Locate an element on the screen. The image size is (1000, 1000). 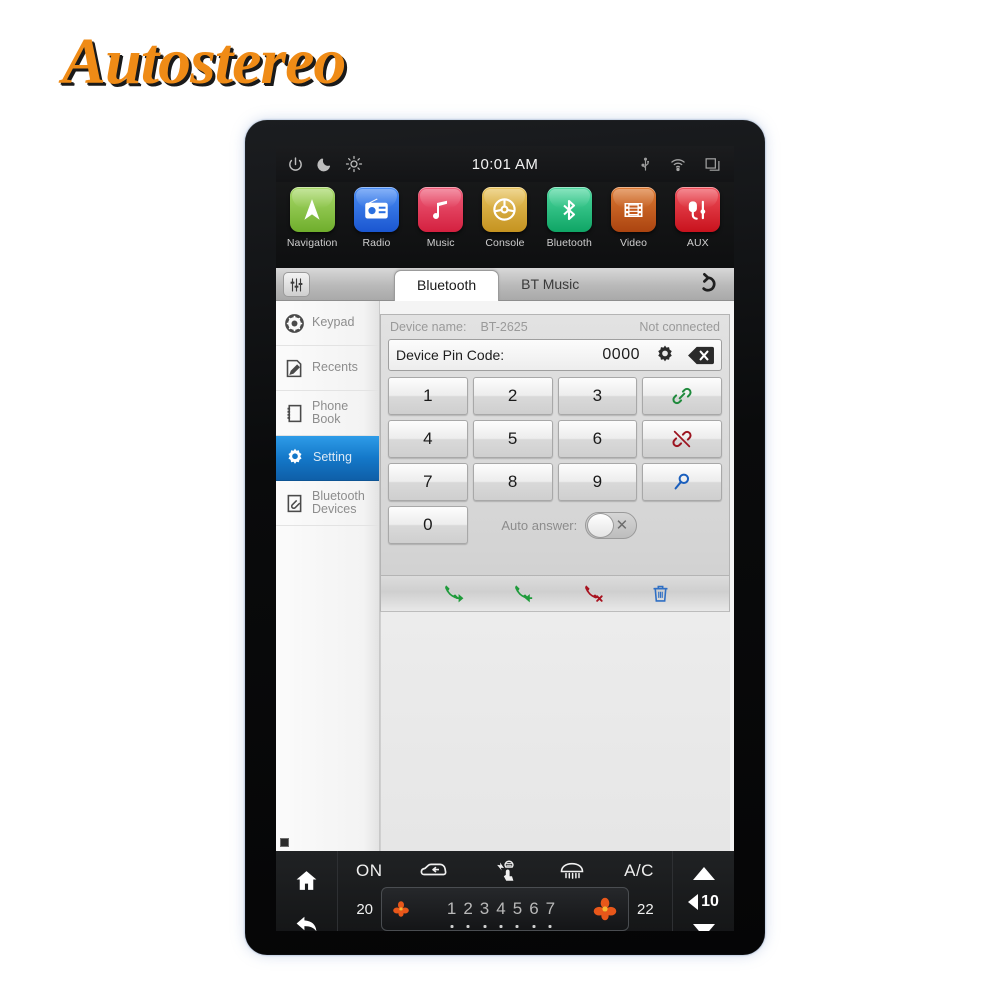
climate-ac-label: A/C is located at coordinates (639, 871).